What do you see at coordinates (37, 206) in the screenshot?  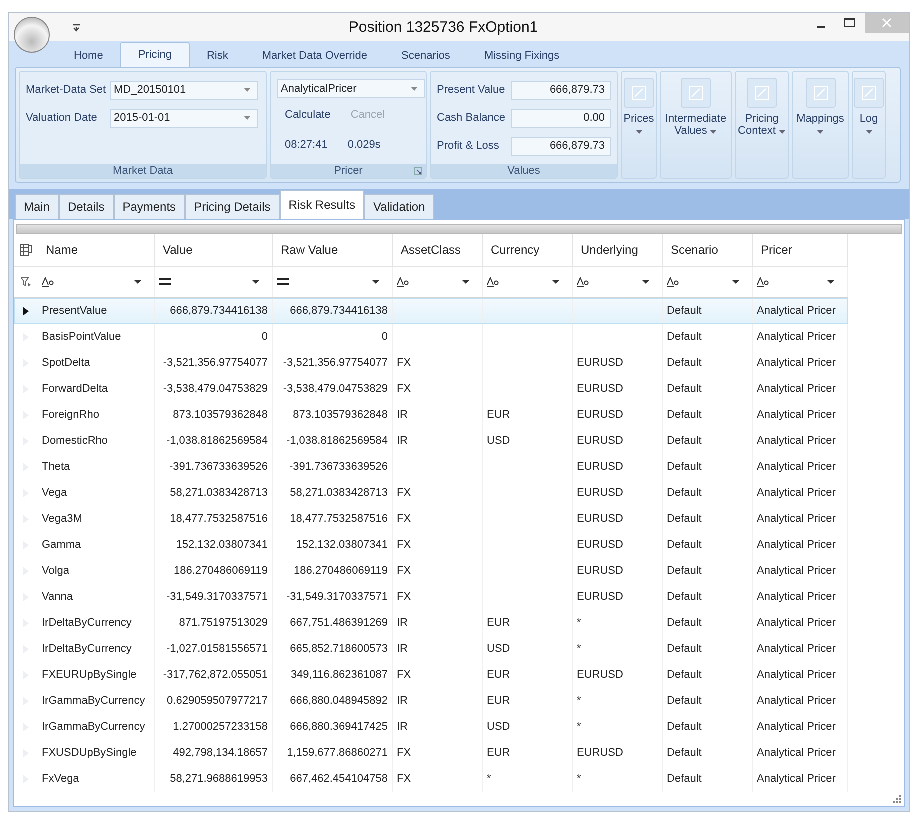 I see `document-tab: Main` at bounding box center [37, 206].